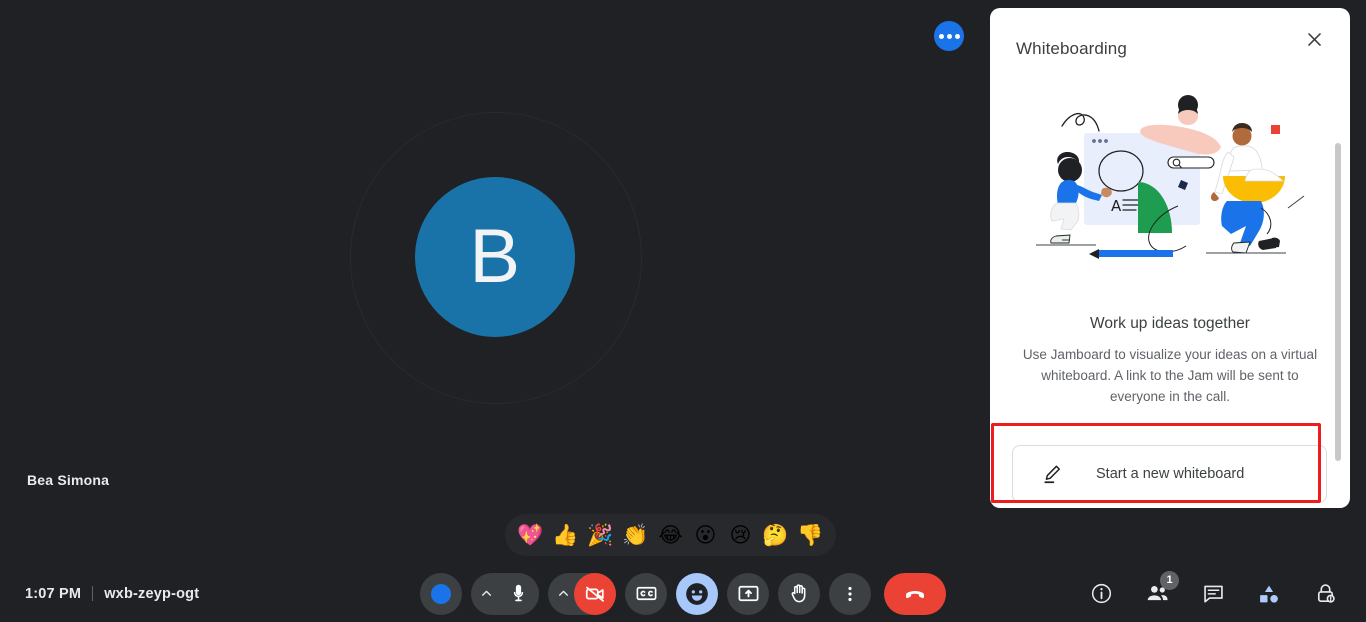 The image size is (1366, 622). Describe the element at coordinates (775, 535) in the screenshot. I see `reaction-thinking-icon: 🤔` at that location.